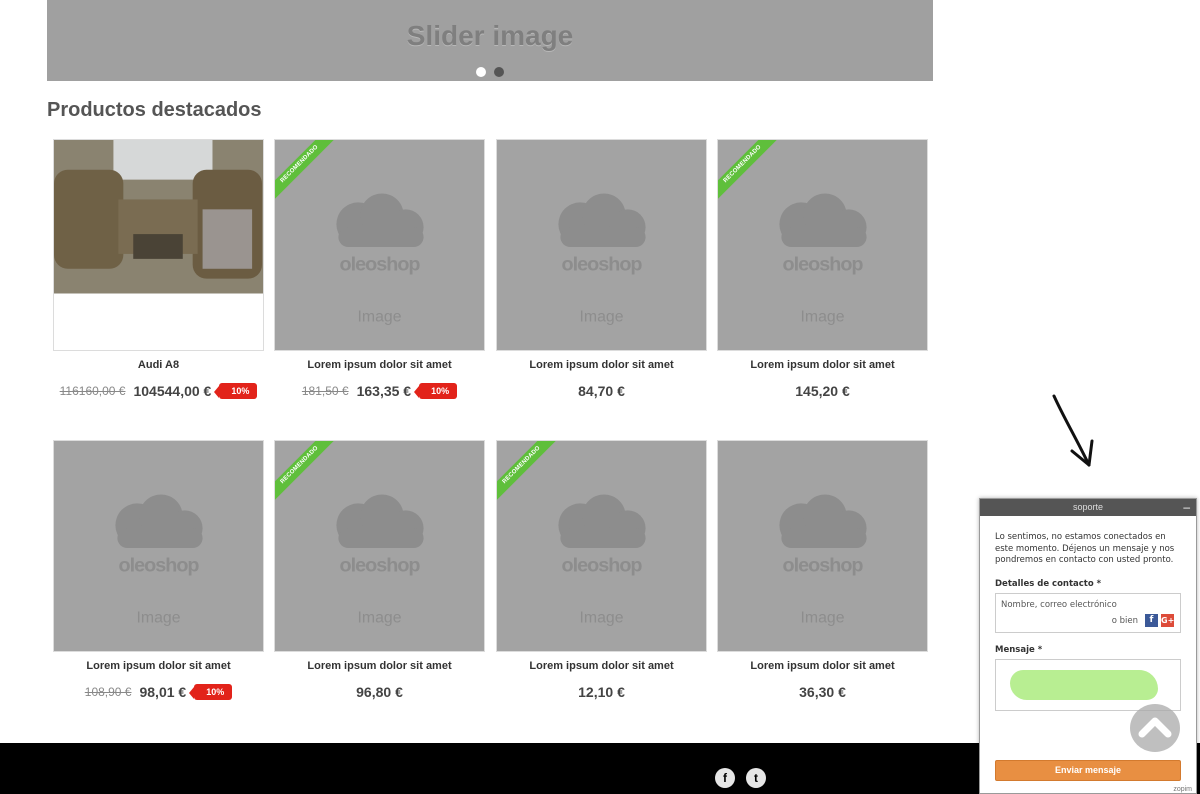 The image size is (1200, 794). What do you see at coordinates (384, 391) in the screenshot?
I see `current-price: 163,35 €` at bounding box center [384, 391].